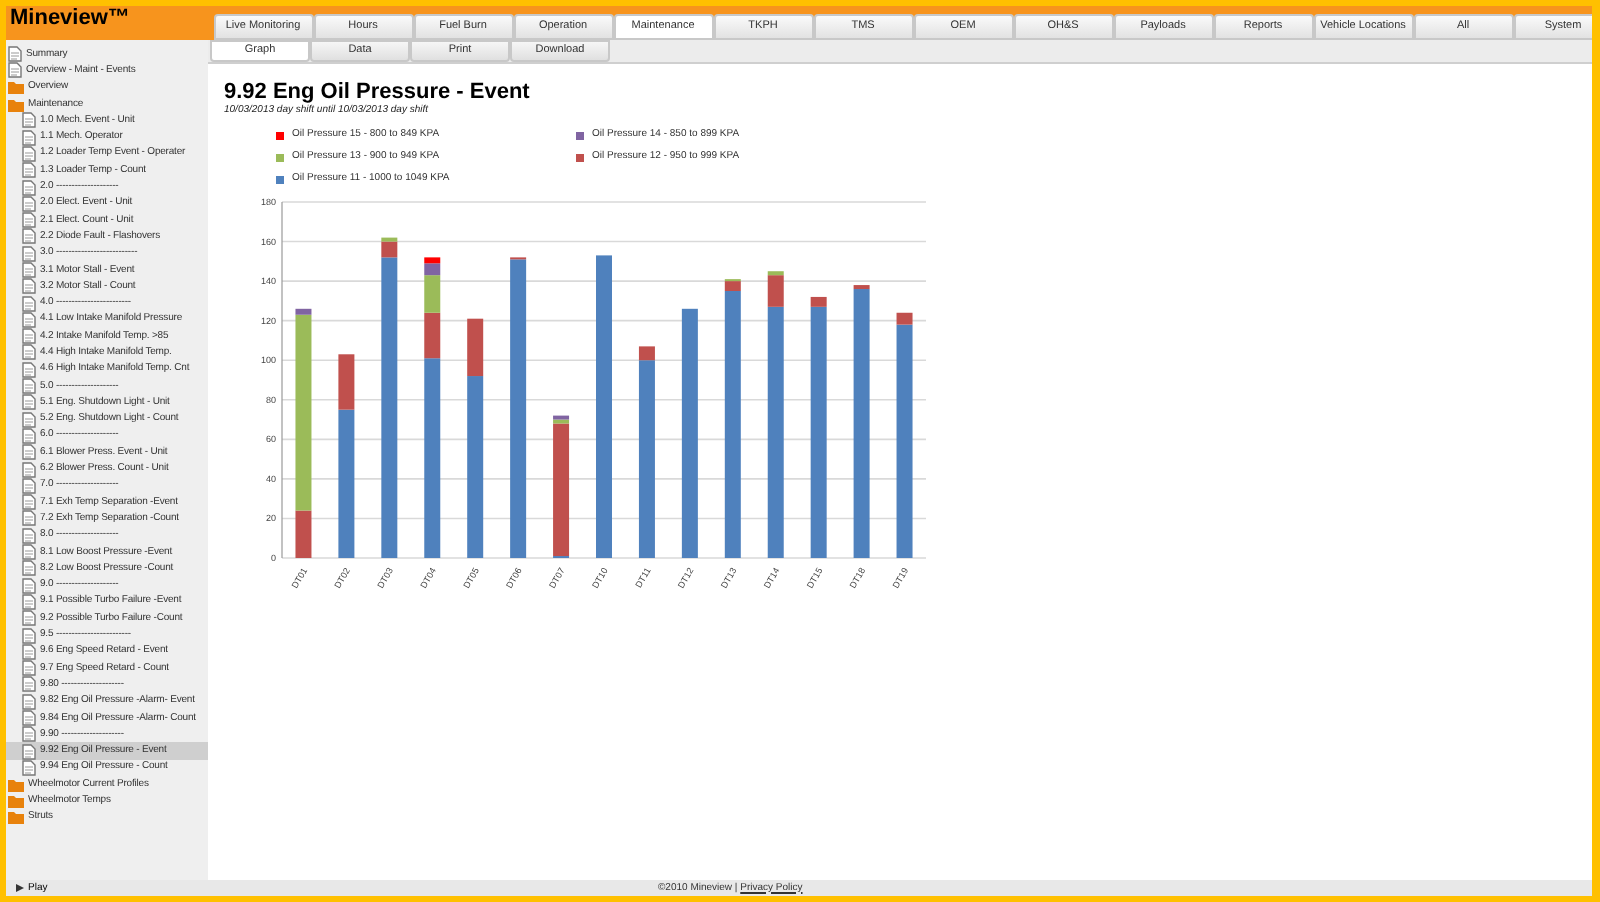 The image size is (1600, 902). What do you see at coordinates (70, 20) in the screenshot?
I see `app-title: Mineview™` at bounding box center [70, 20].